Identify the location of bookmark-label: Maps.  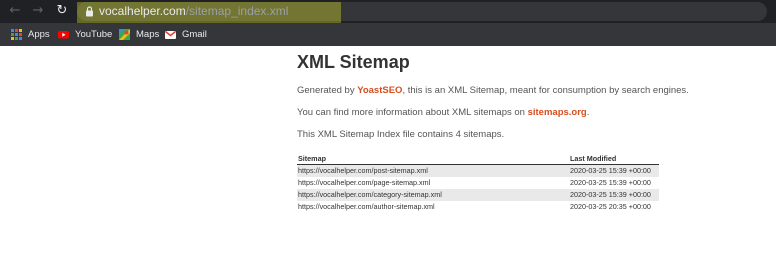
(148, 34).